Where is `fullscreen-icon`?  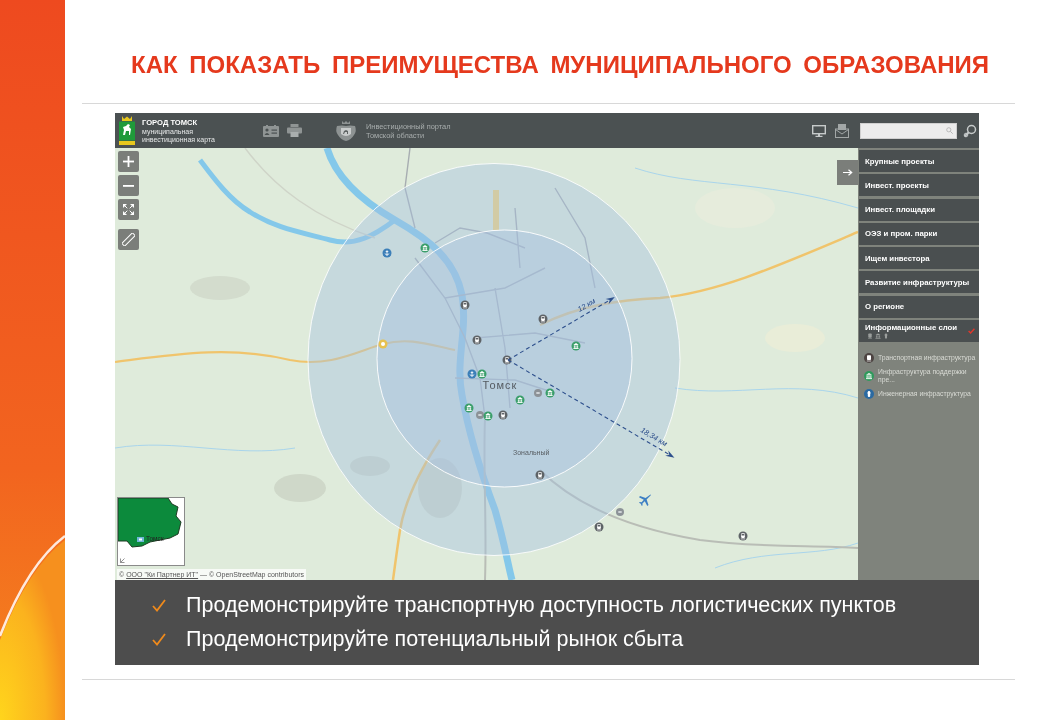
fullscreen-icon is located at coordinates (128, 209).